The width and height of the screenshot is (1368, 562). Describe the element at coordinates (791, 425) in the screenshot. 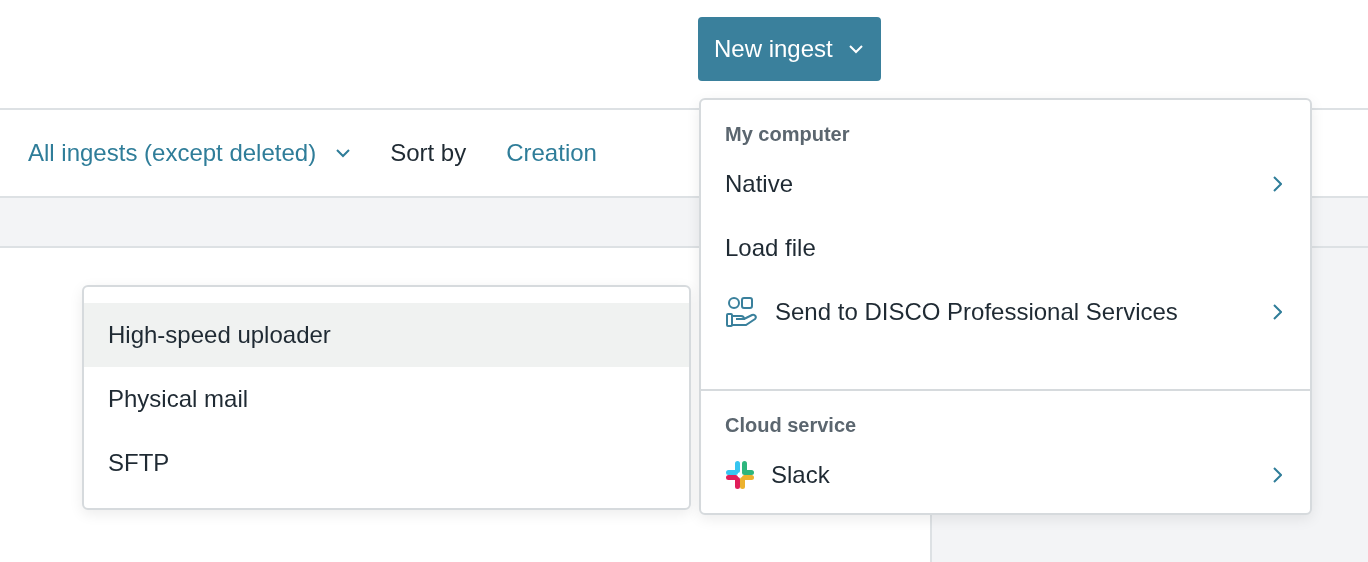

I see `menu-section-title: Cloud service` at that location.